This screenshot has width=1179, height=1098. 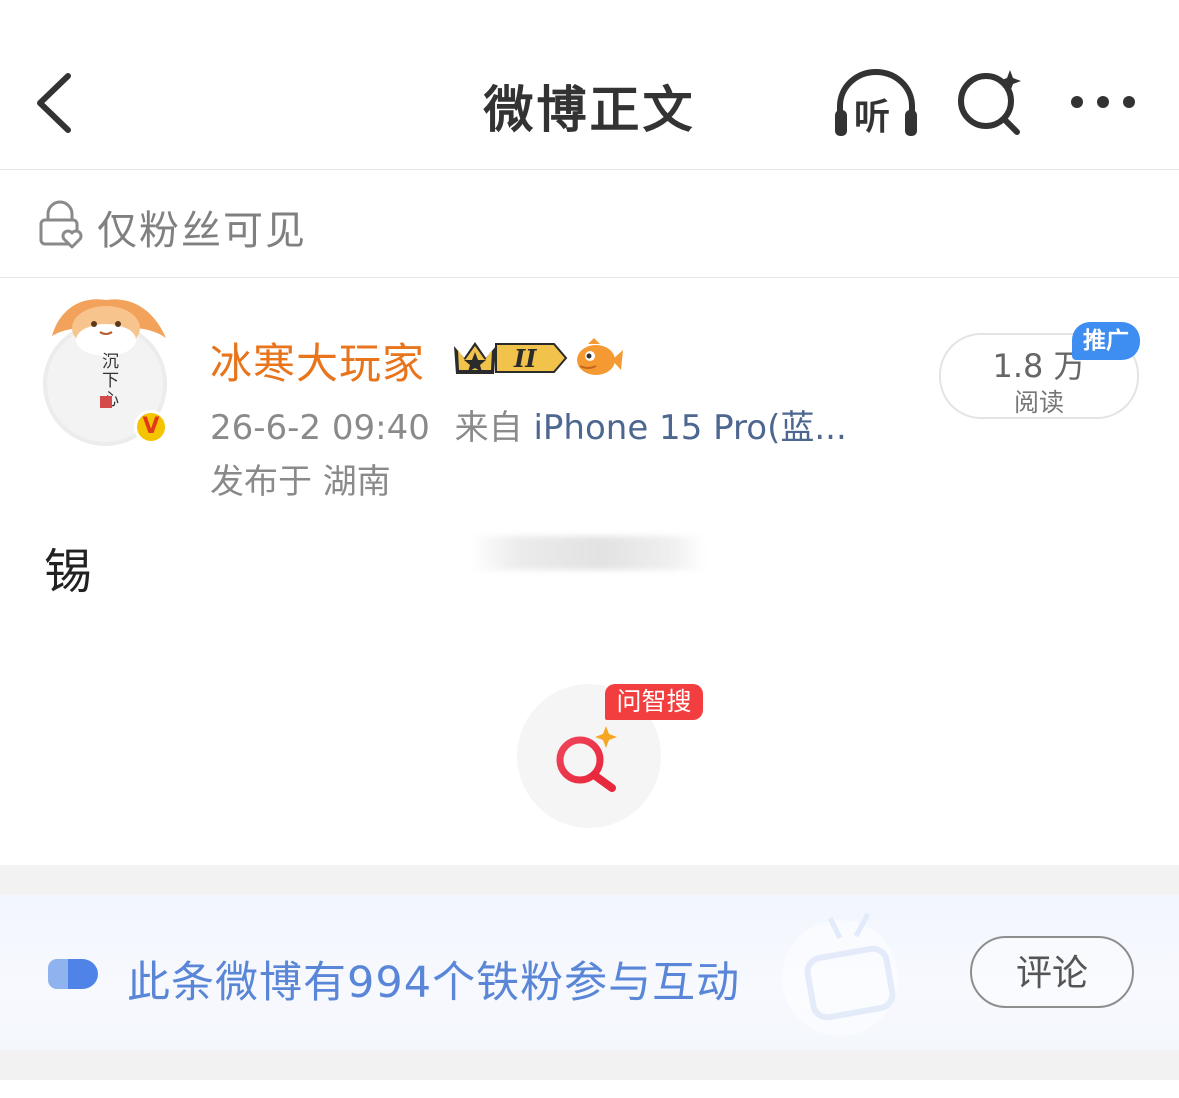 I want to click on level-label: II, so click(x=525, y=358).